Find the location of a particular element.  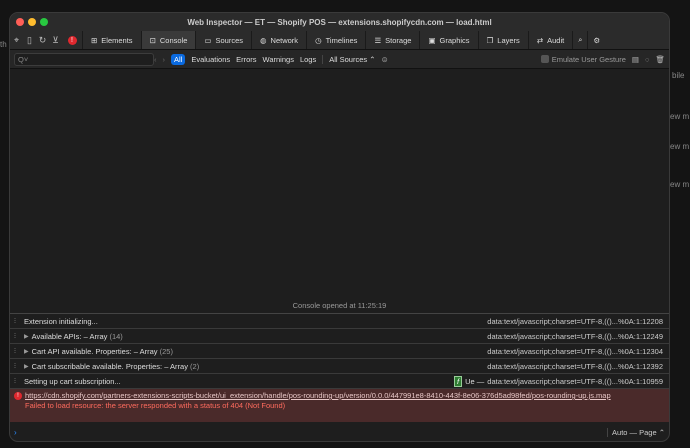

log-message: Cart API available. Properties: – Array is located at coordinates (94, 351).